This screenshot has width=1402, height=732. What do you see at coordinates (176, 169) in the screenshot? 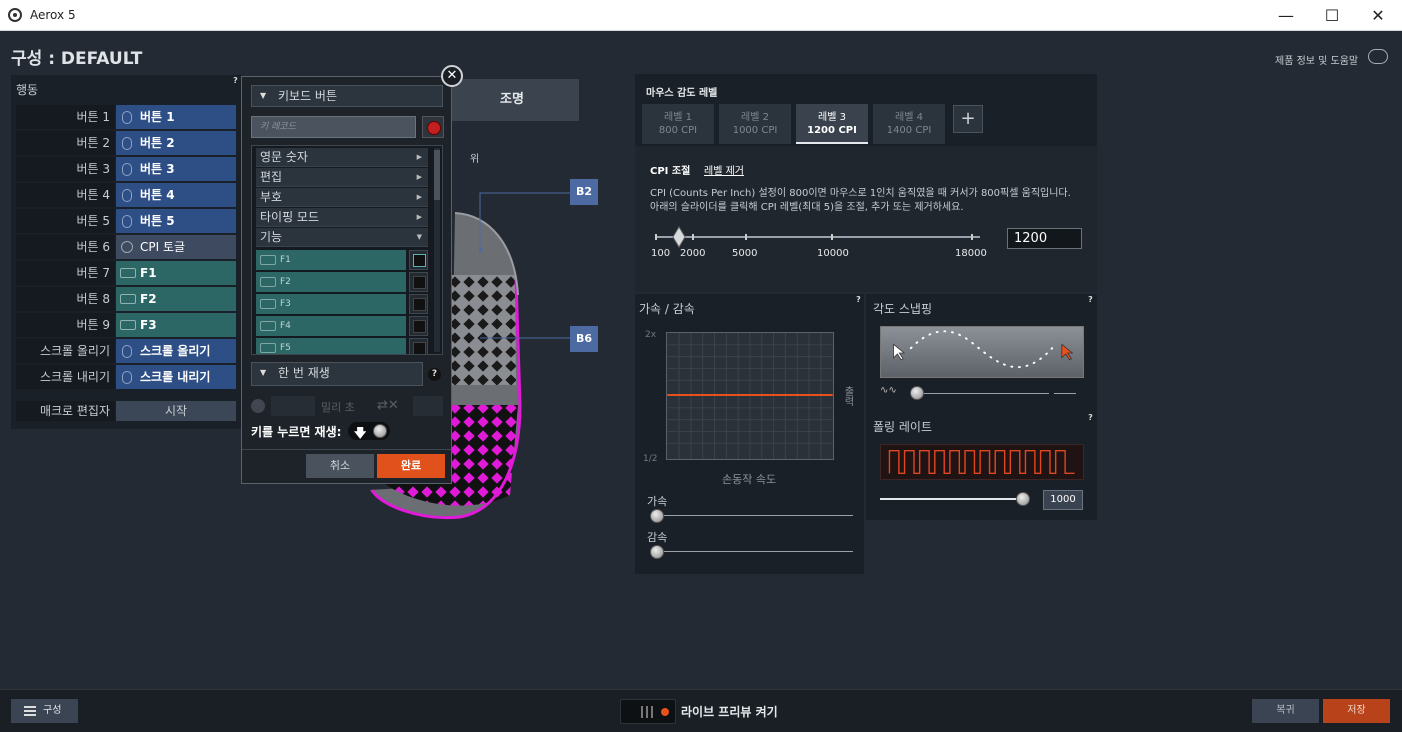
I see `button-assignment: 버튼 3` at bounding box center [176, 169].